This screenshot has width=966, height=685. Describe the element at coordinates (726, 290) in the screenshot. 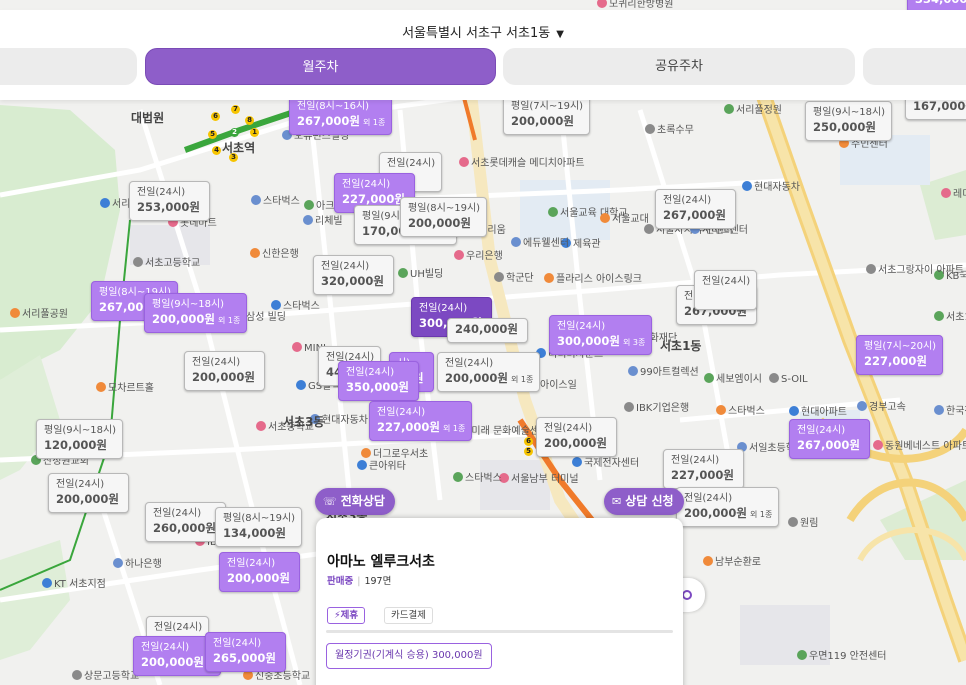

I see `parking-price-marker: 전일(24시)` at that location.